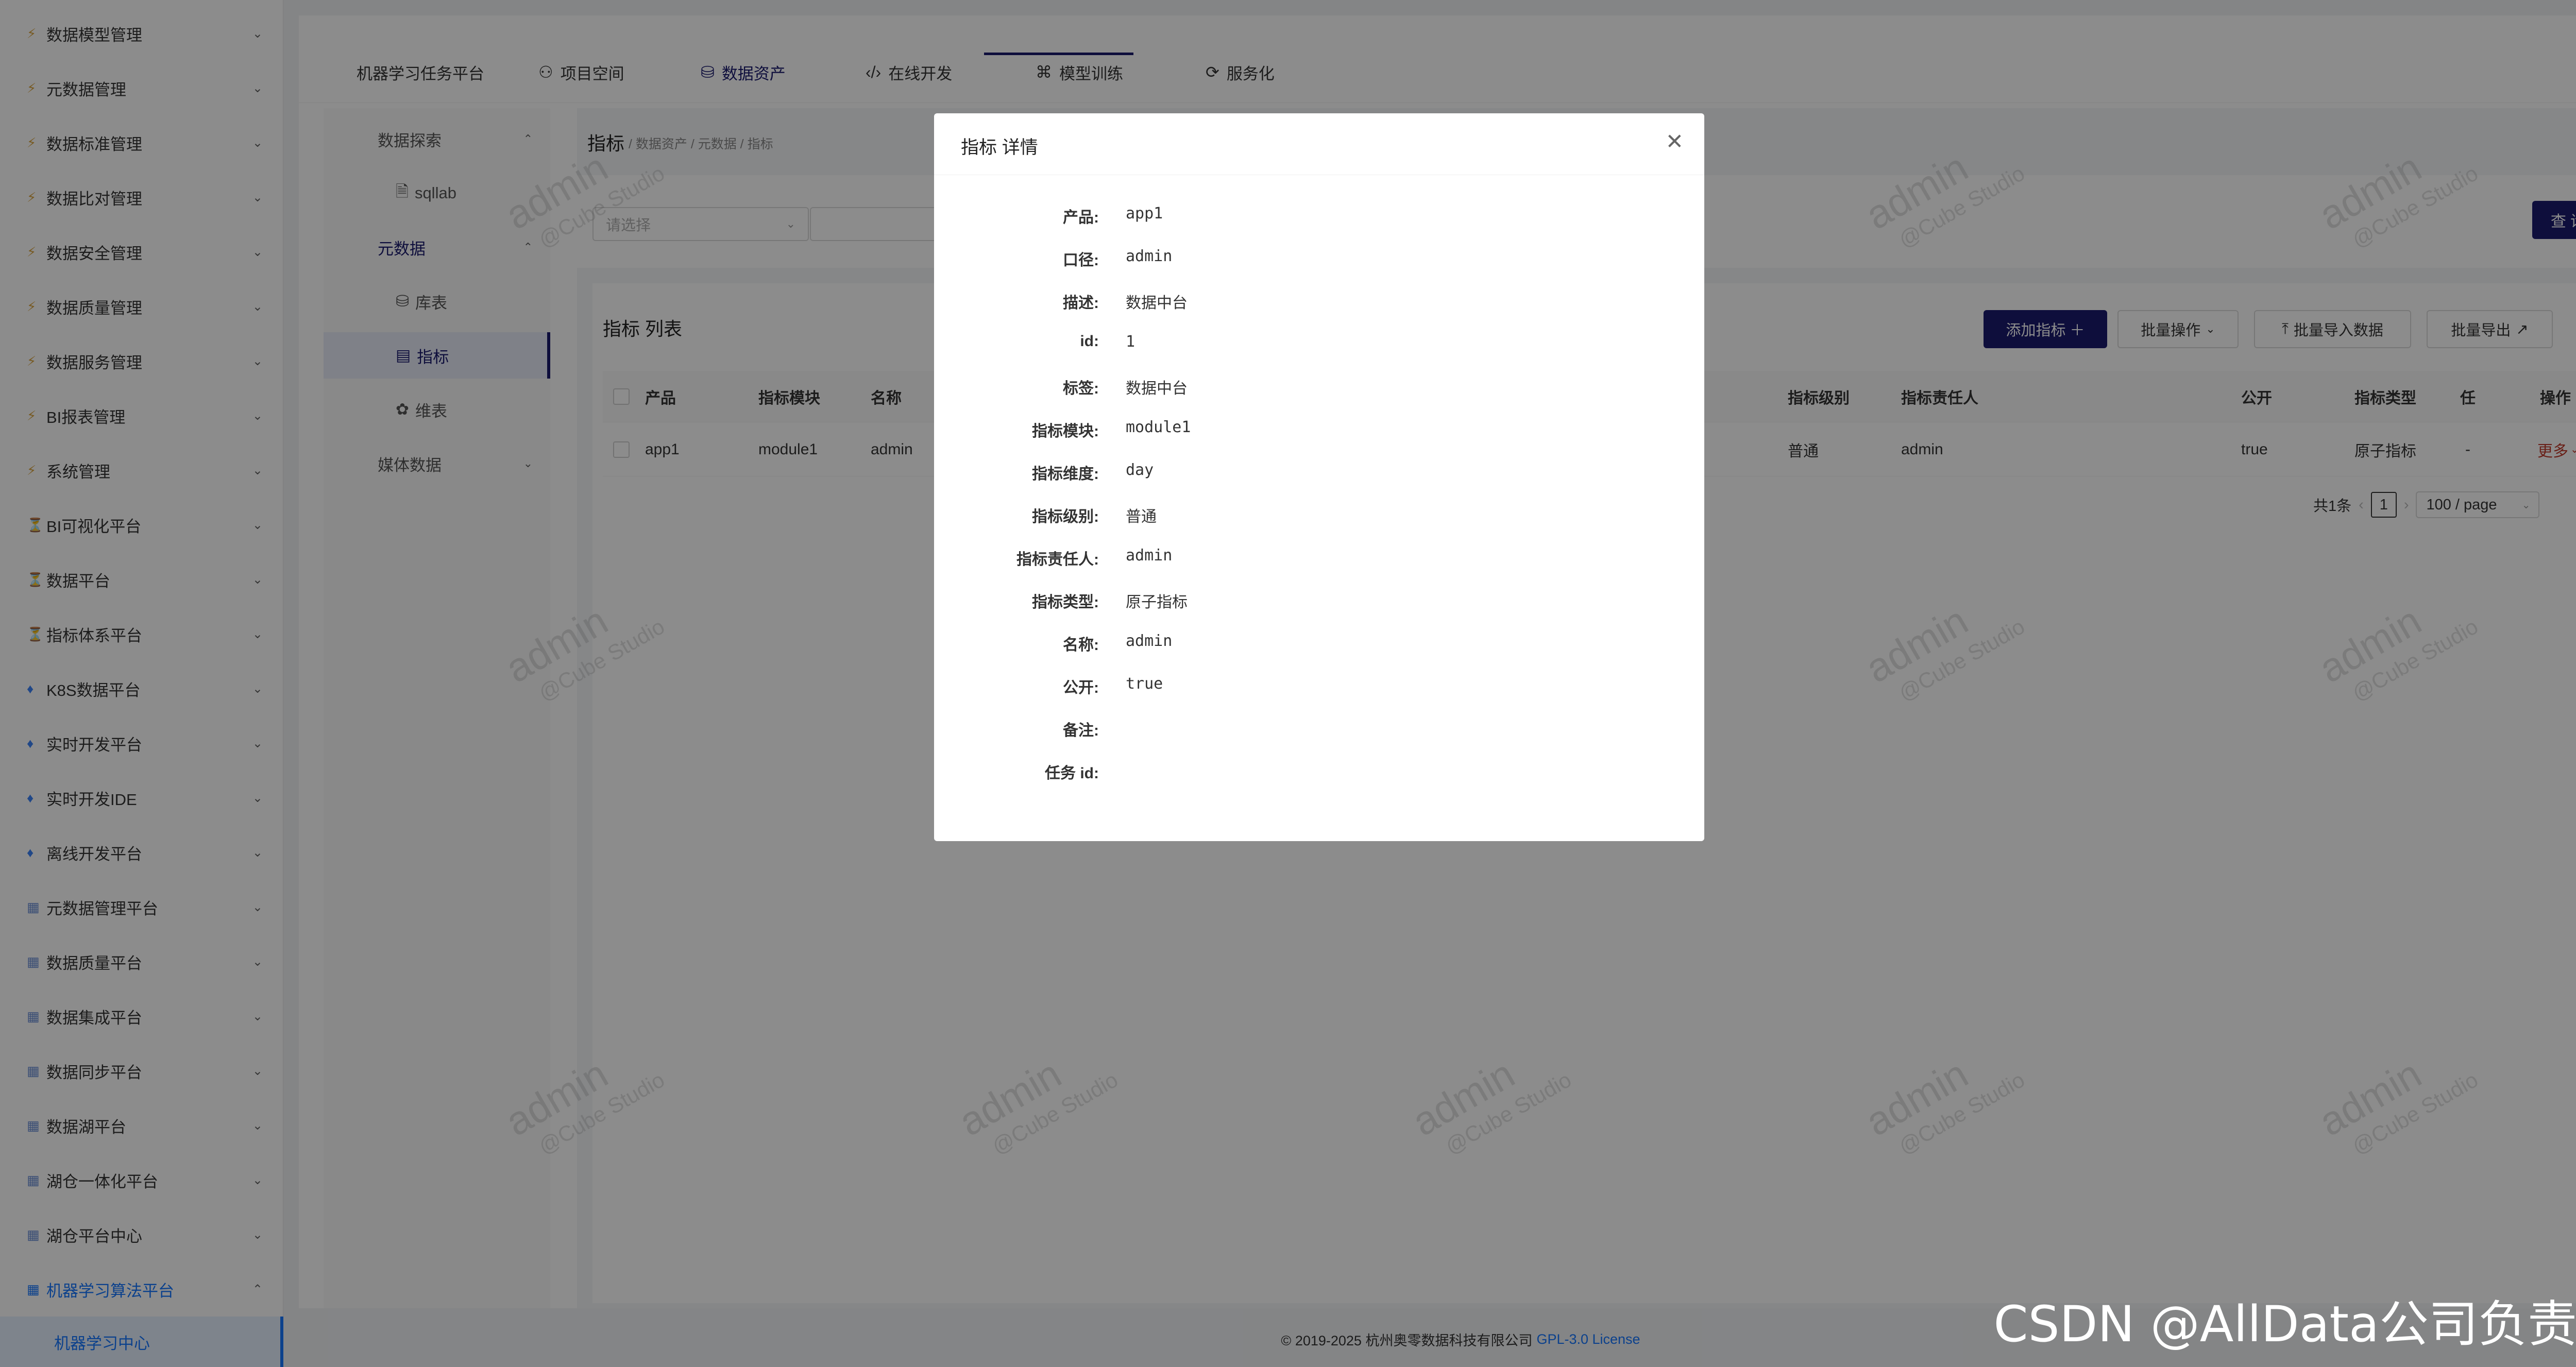 This screenshot has height=1367, width=2576. I want to click on modal-header: 指标 详情 ✕, so click(1319, 144).